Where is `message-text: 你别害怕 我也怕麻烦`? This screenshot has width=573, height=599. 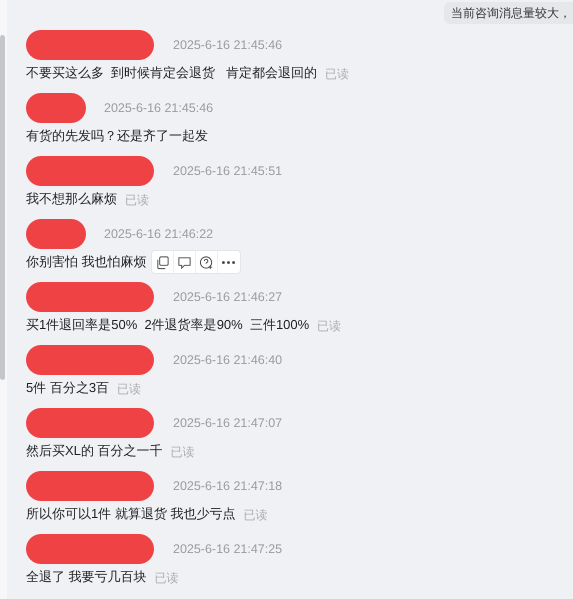 message-text: 你别害怕 我也怕麻烦 is located at coordinates (86, 262).